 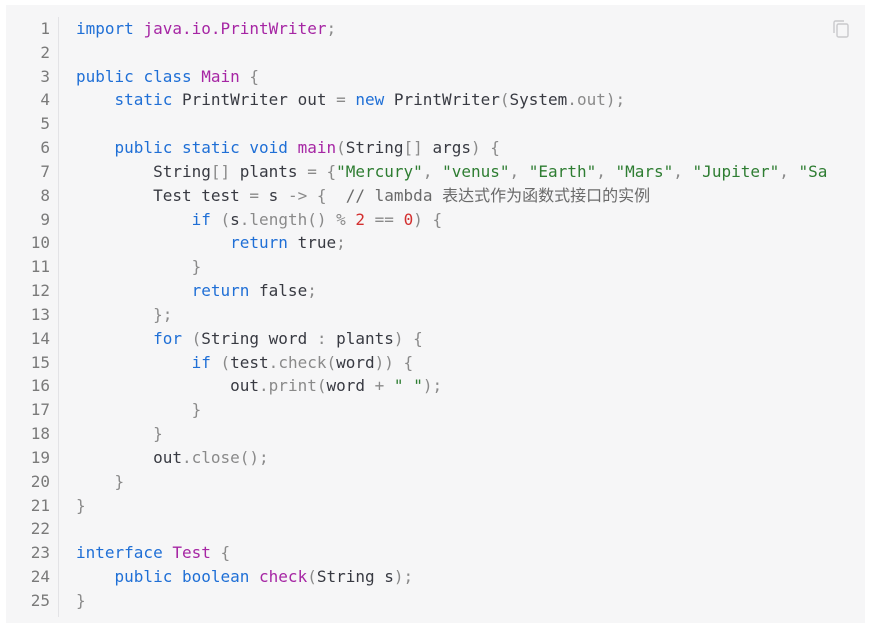 I want to click on code-line: public class Main {, so click(x=451, y=77).